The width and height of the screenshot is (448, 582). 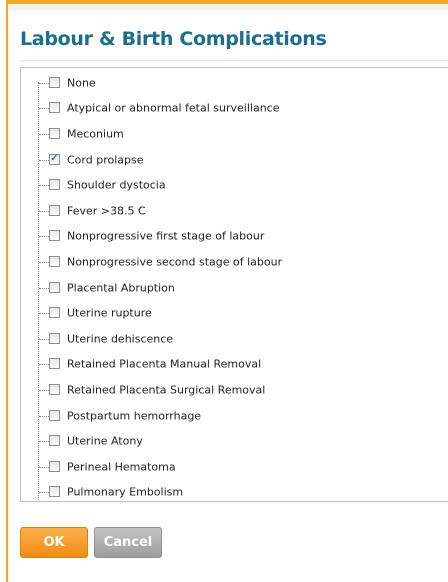 I want to click on checkbox-label: Retained Placenta Surgical Removal, so click(x=166, y=389).